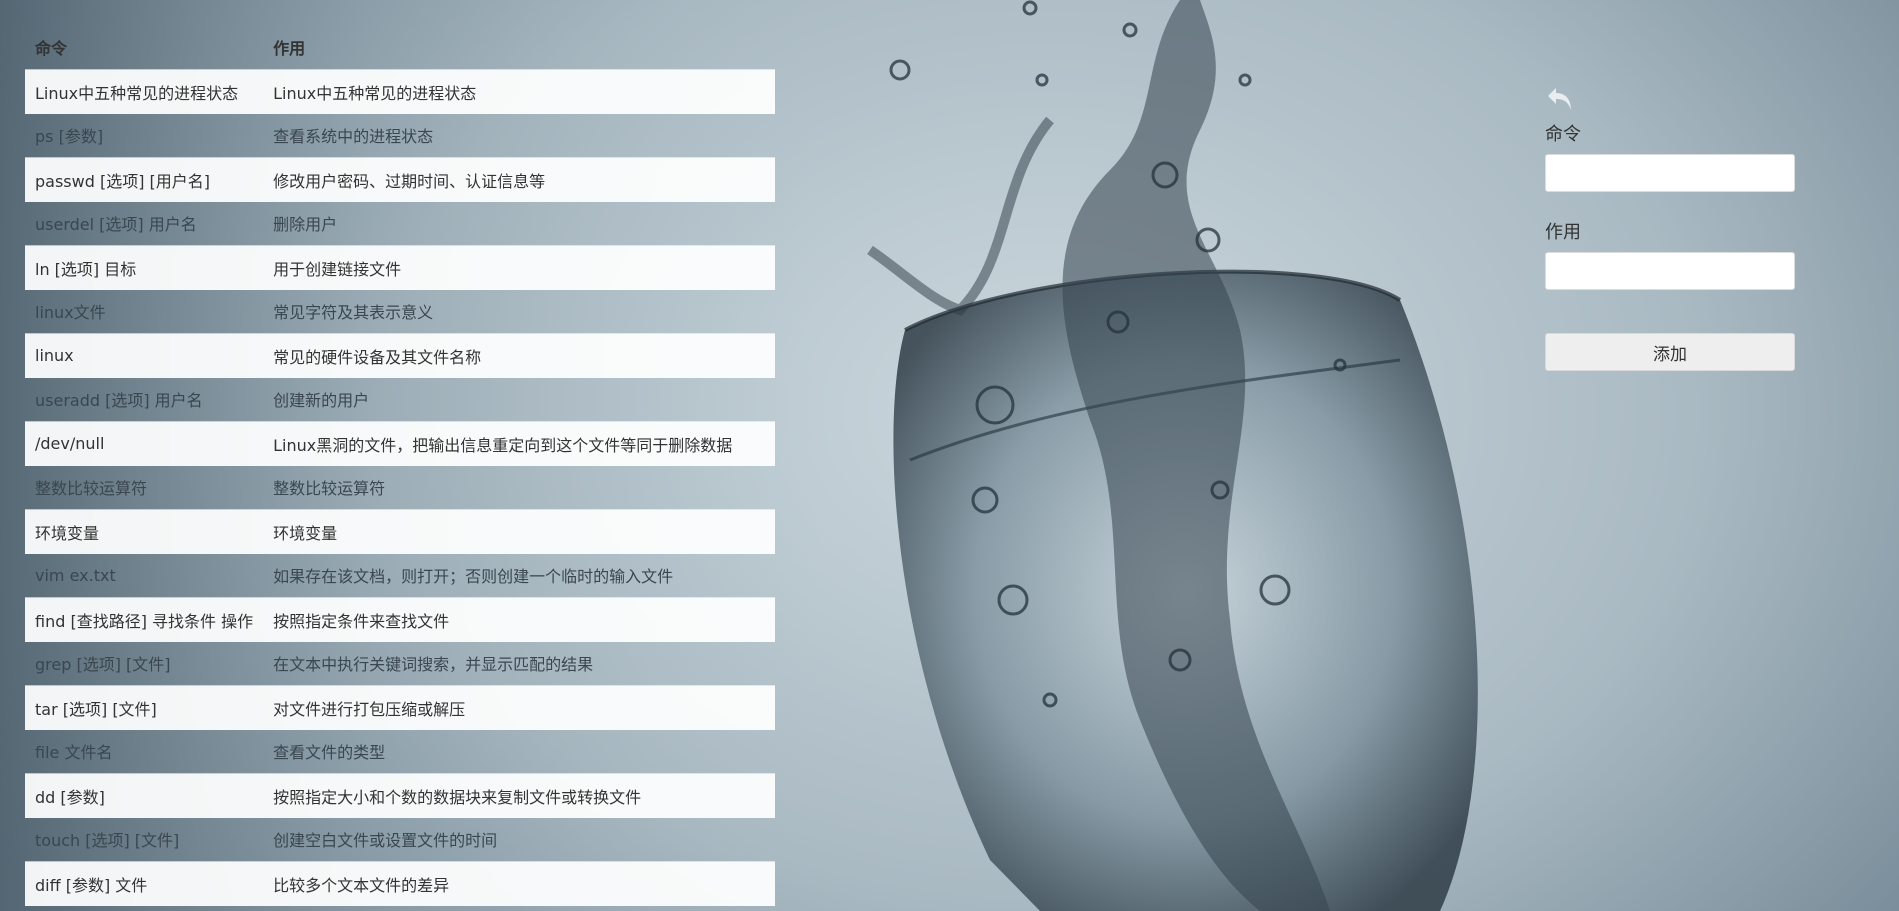 The width and height of the screenshot is (1899, 911). Describe the element at coordinates (74, 753) in the screenshot. I see `command-cell: file 文件名` at that location.